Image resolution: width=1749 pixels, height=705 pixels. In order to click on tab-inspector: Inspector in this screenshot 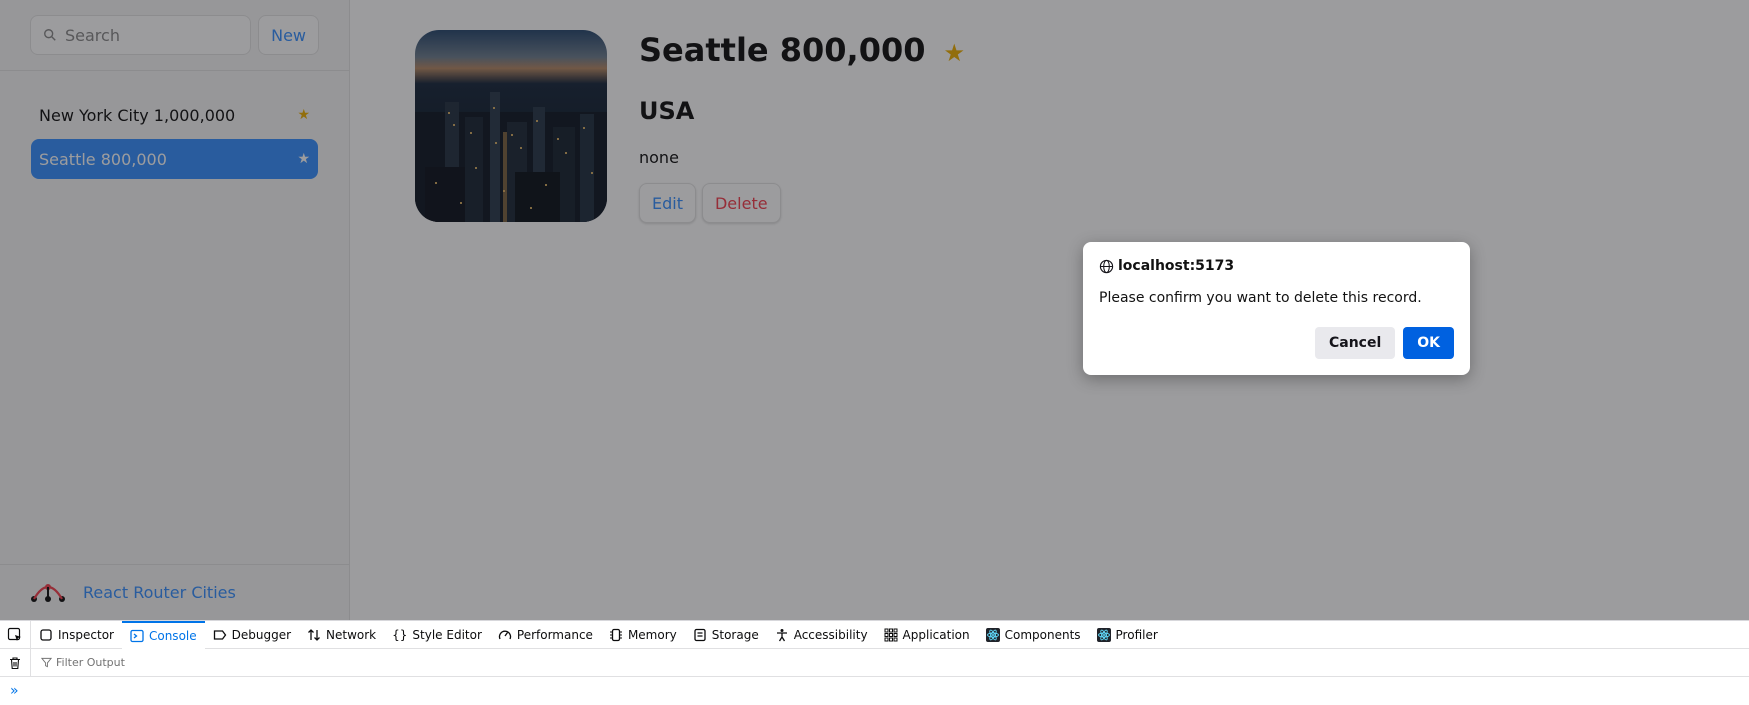, I will do `click(76, 635)`.